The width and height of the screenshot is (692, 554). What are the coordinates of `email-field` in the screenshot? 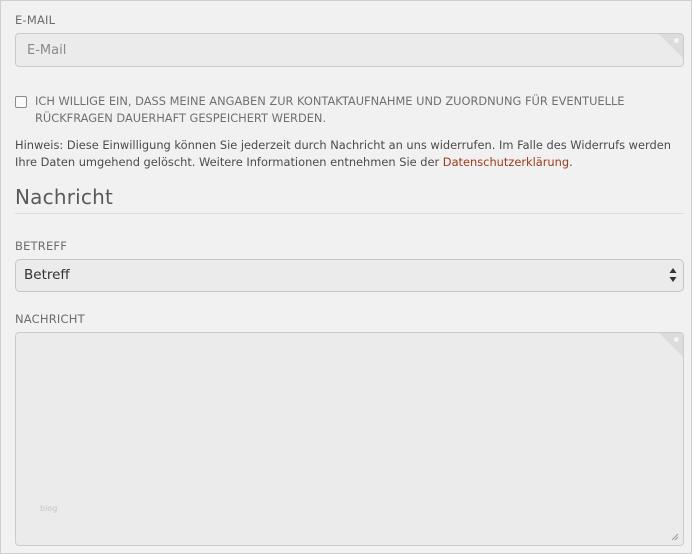 It's located at (349, 50).